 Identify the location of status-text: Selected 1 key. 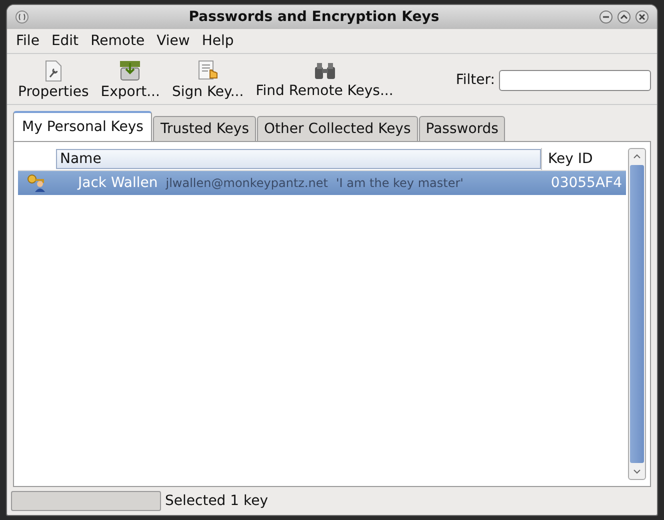
(216, 501).